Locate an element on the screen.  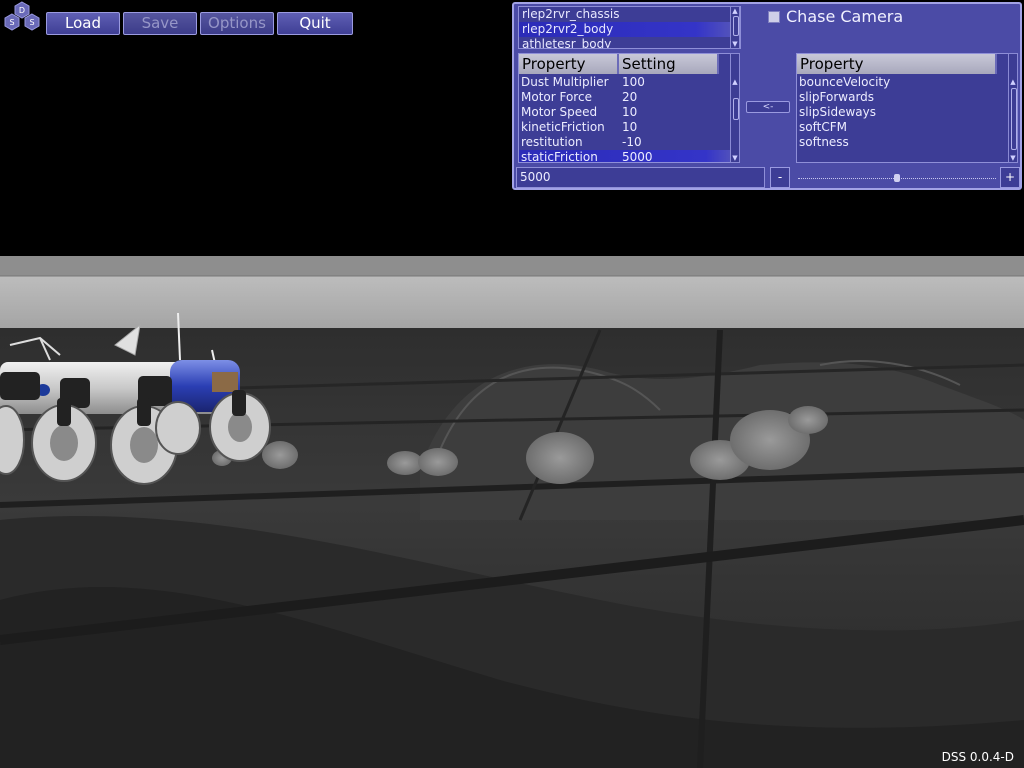
load-button: Load is located at coordinates (83, 23).